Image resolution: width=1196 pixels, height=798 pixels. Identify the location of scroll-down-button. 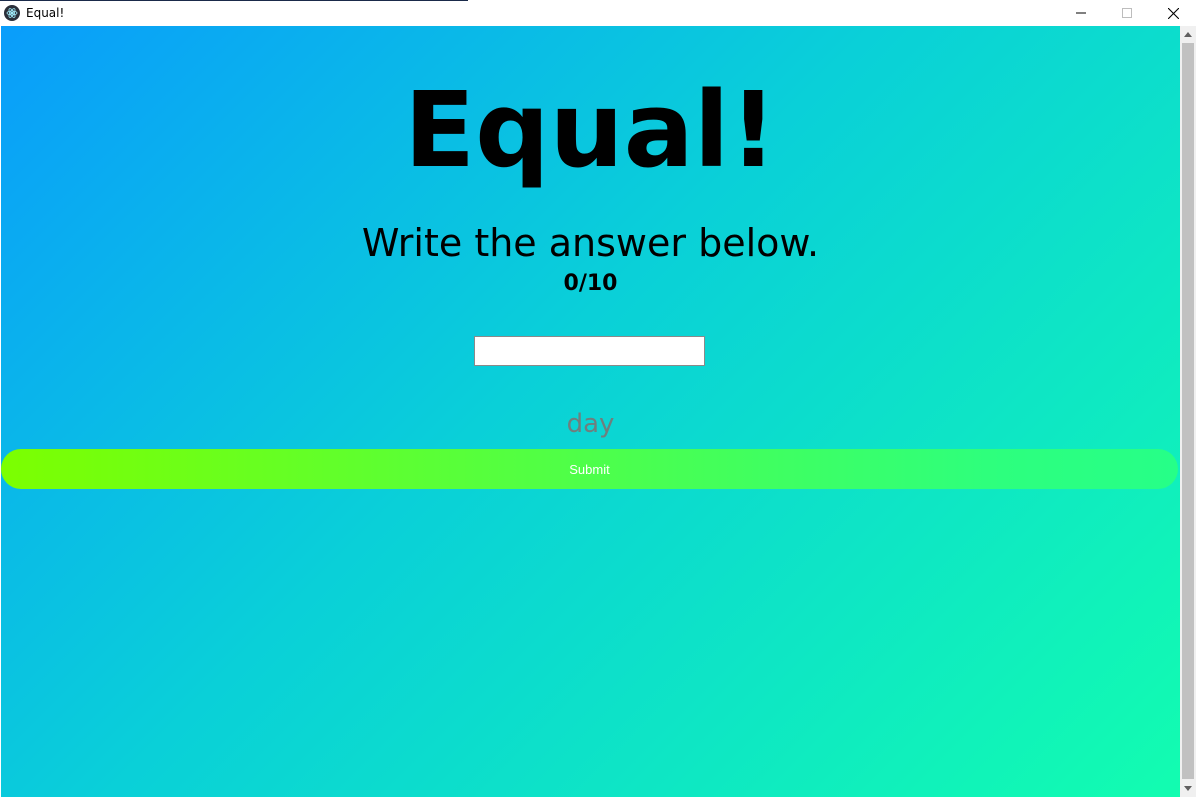
(1188, 788).